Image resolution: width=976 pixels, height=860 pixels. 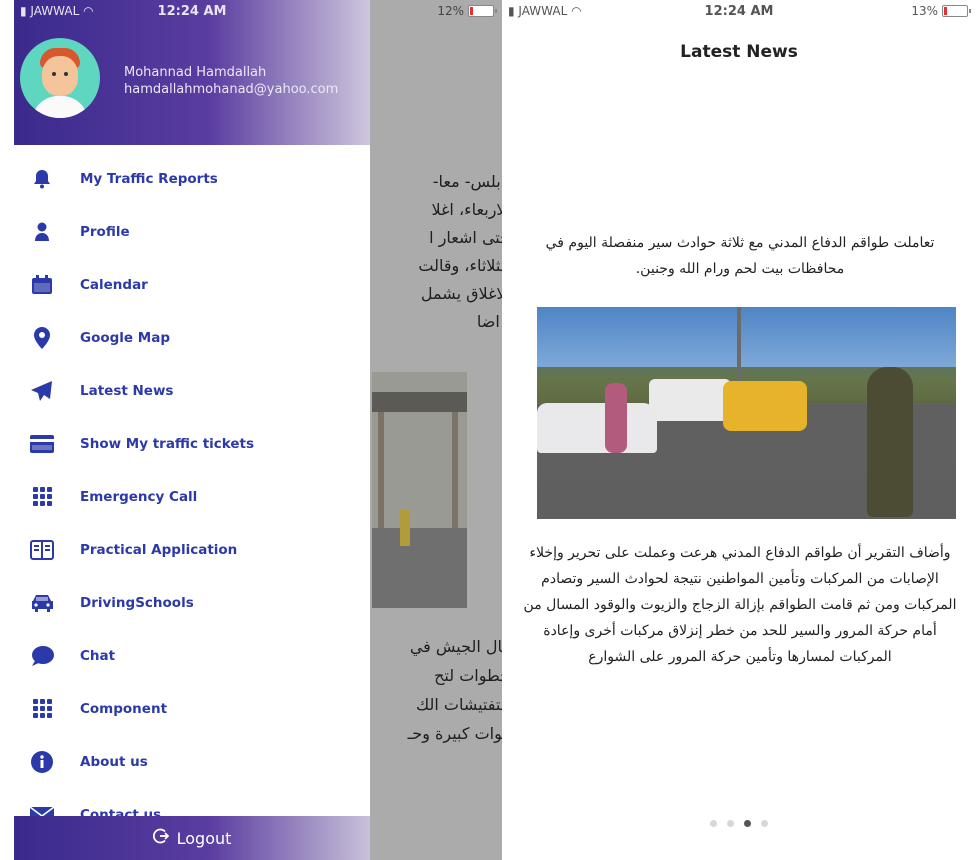 I want to click on grid-icon, so click(x=42, y=708).